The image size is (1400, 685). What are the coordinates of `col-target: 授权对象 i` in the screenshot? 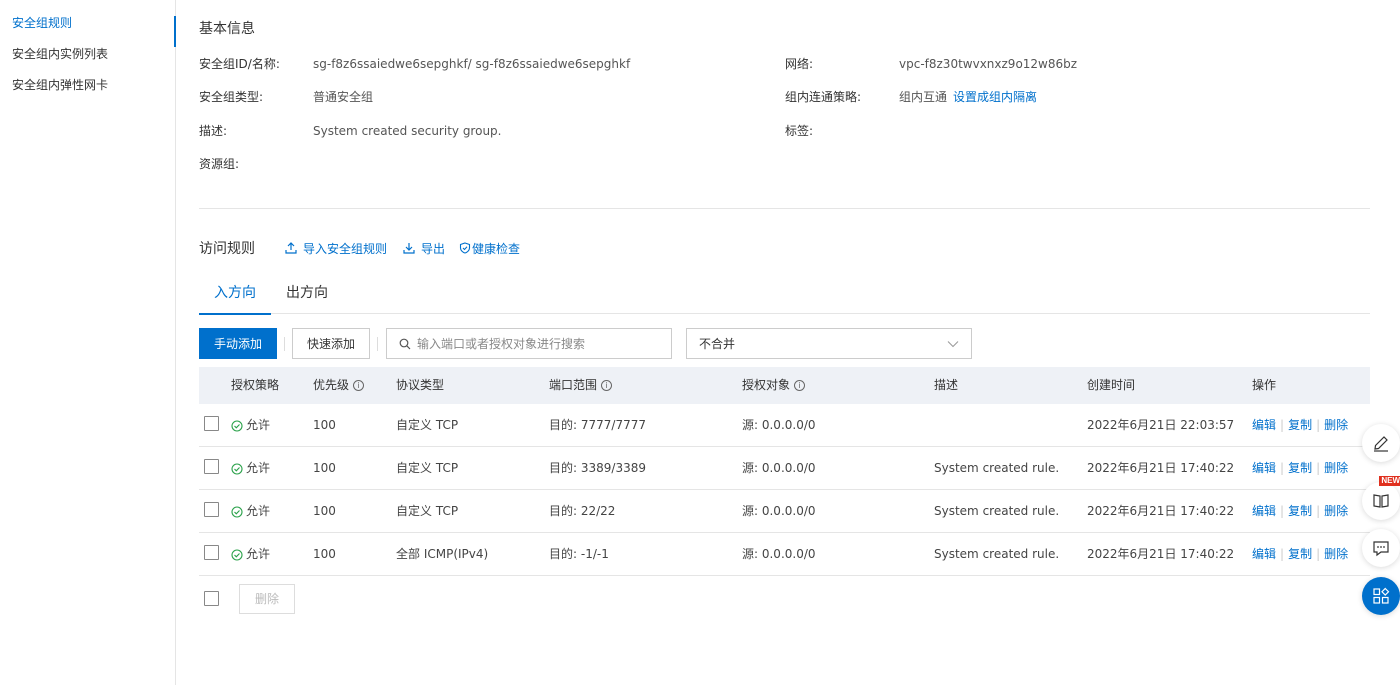 It's located at (774, 385).